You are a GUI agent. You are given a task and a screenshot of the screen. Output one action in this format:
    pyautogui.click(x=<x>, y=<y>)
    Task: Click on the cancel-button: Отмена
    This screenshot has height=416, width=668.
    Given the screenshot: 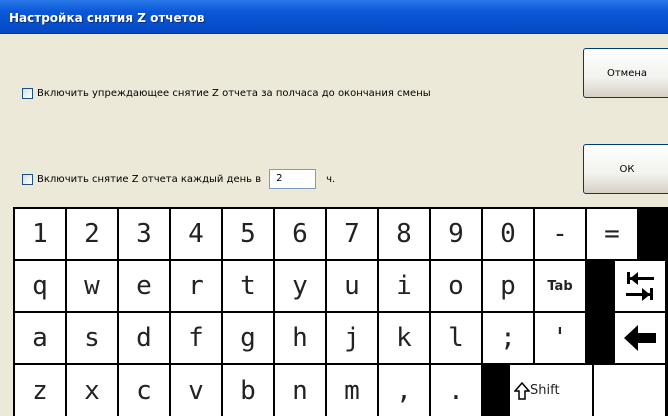 What is the action you would take?
    pyautogui.click(x=625, y=73)
    